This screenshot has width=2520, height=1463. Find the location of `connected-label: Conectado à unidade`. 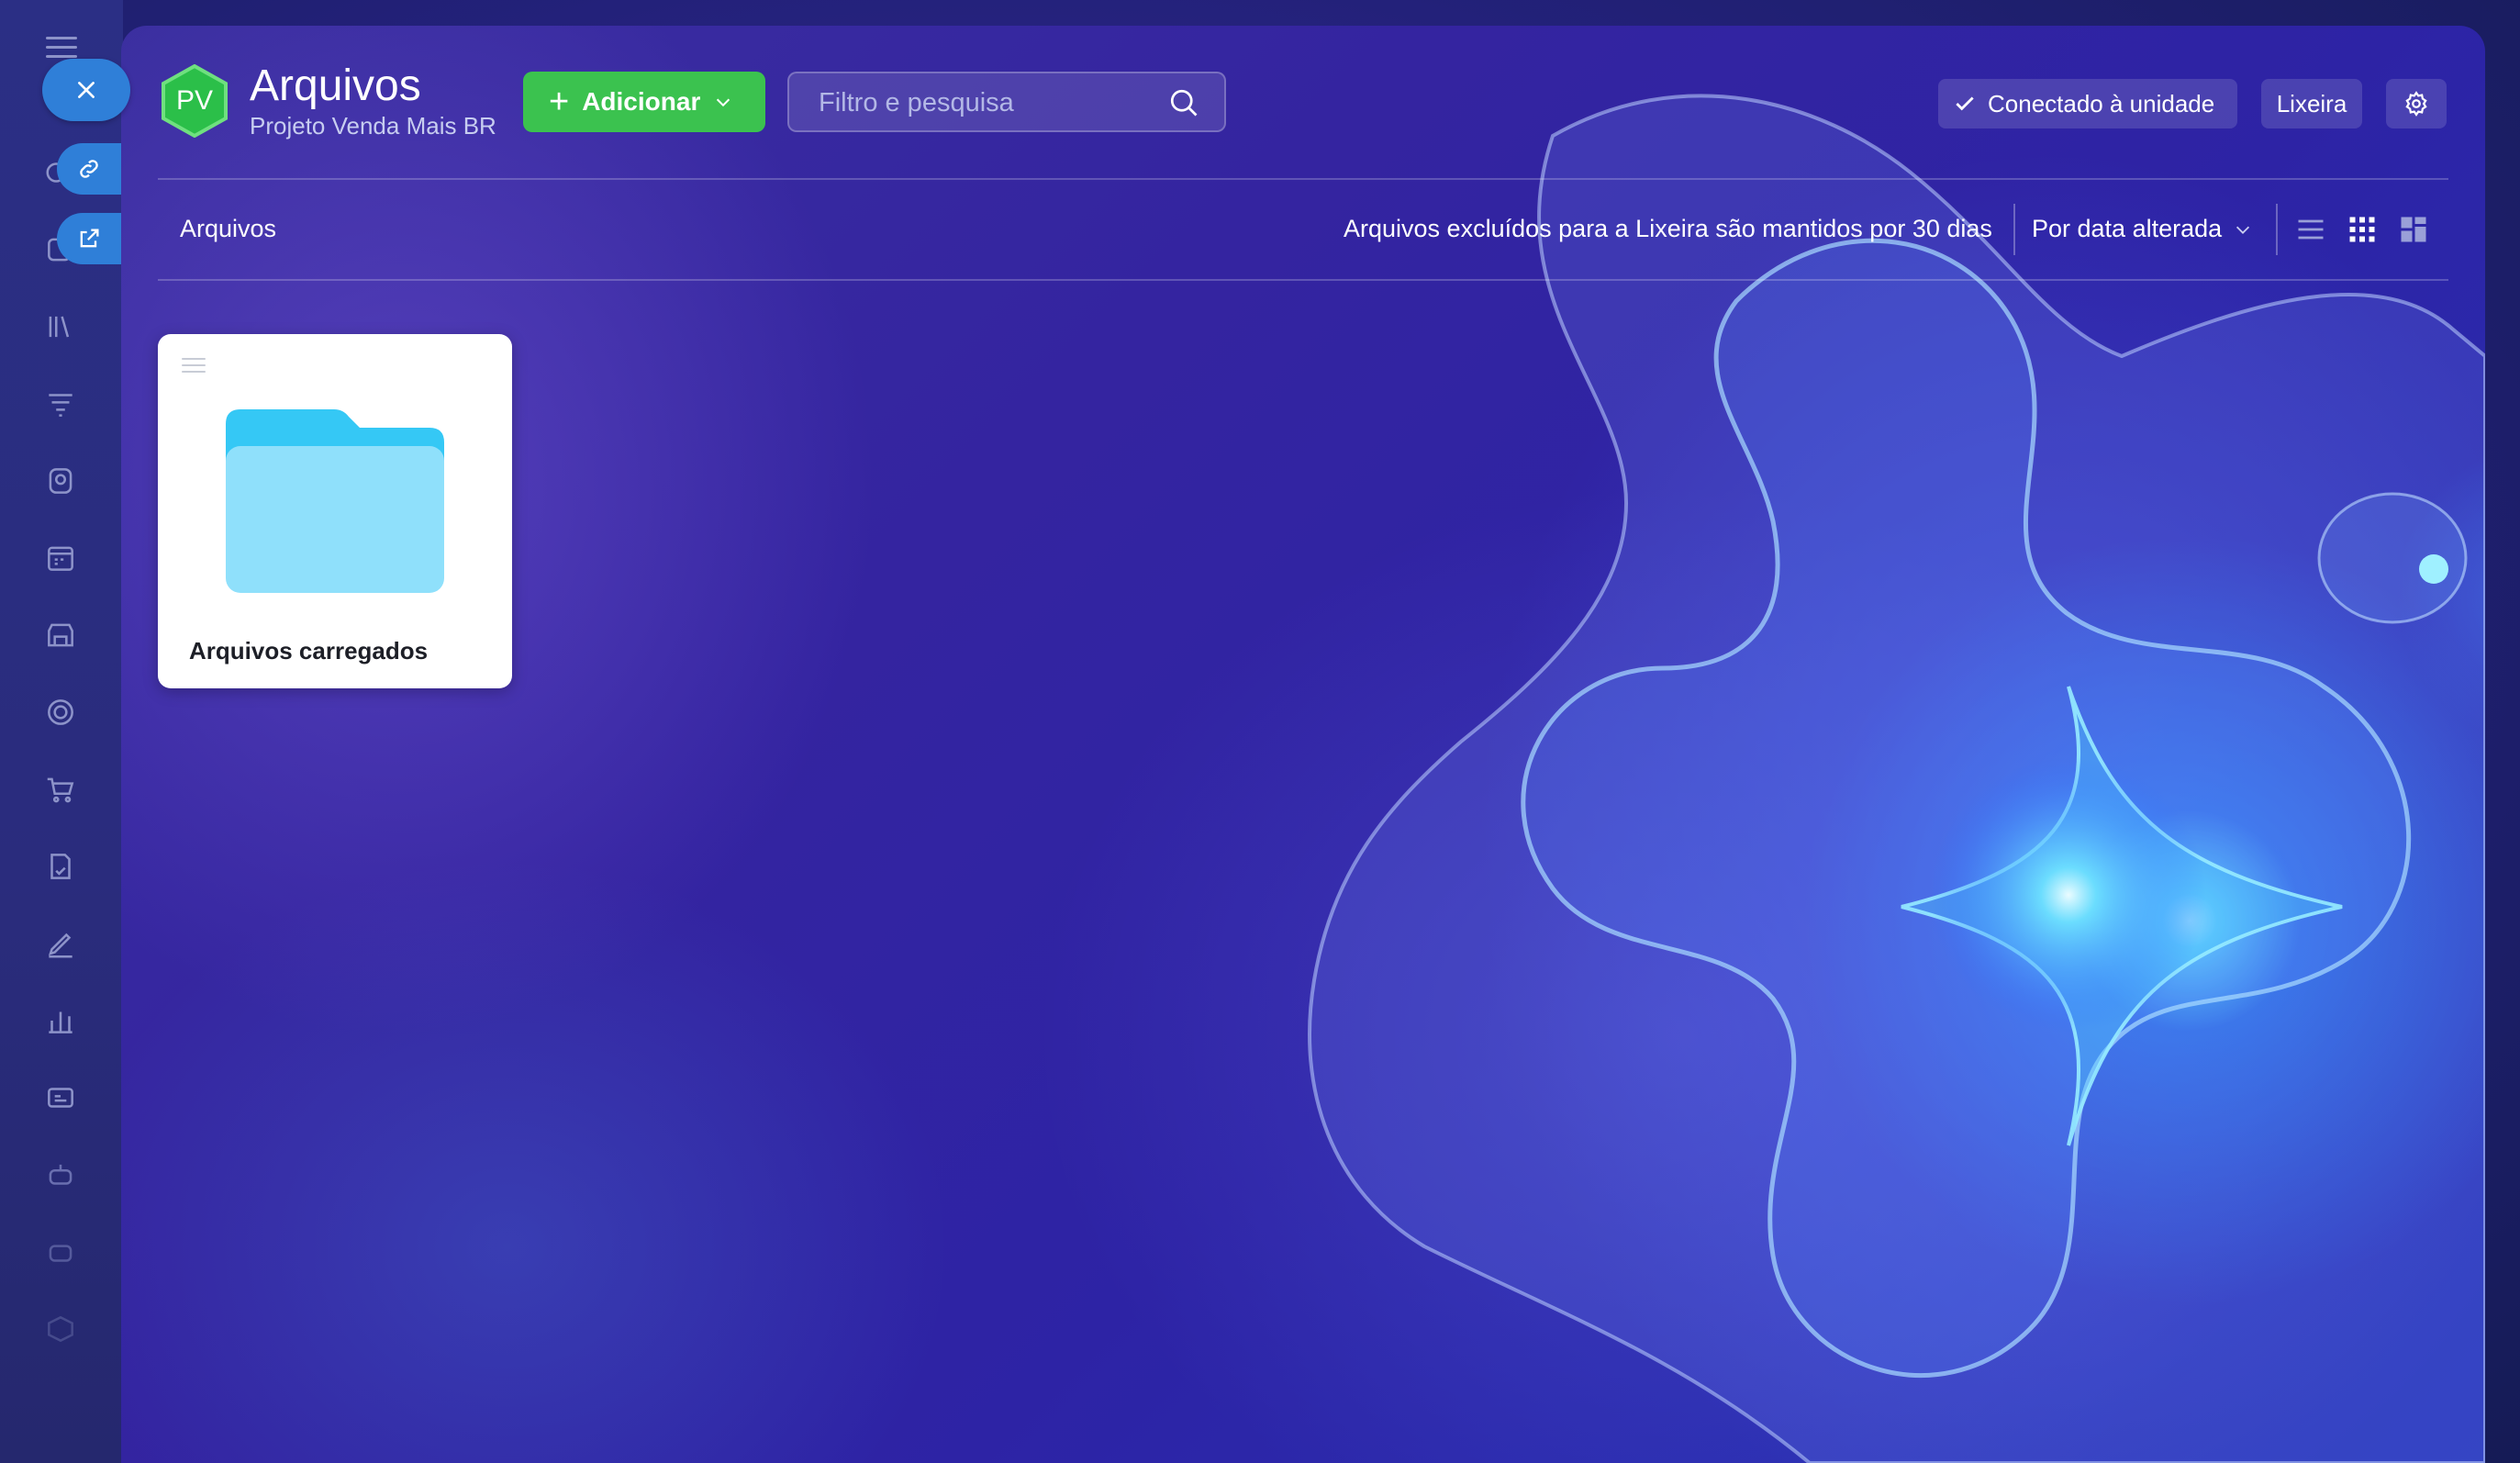

connected-label: Conectado à unidade is located at coordinates (2101, 103).